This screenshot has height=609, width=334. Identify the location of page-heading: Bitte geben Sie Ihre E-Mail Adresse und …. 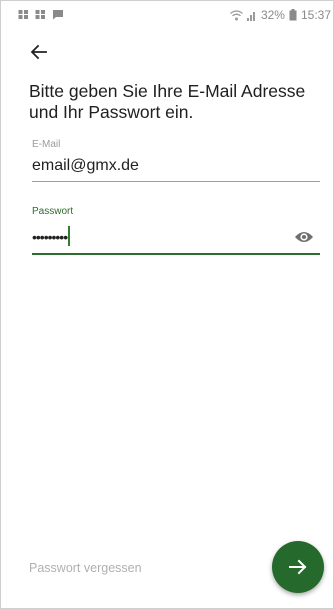
(167, 101).